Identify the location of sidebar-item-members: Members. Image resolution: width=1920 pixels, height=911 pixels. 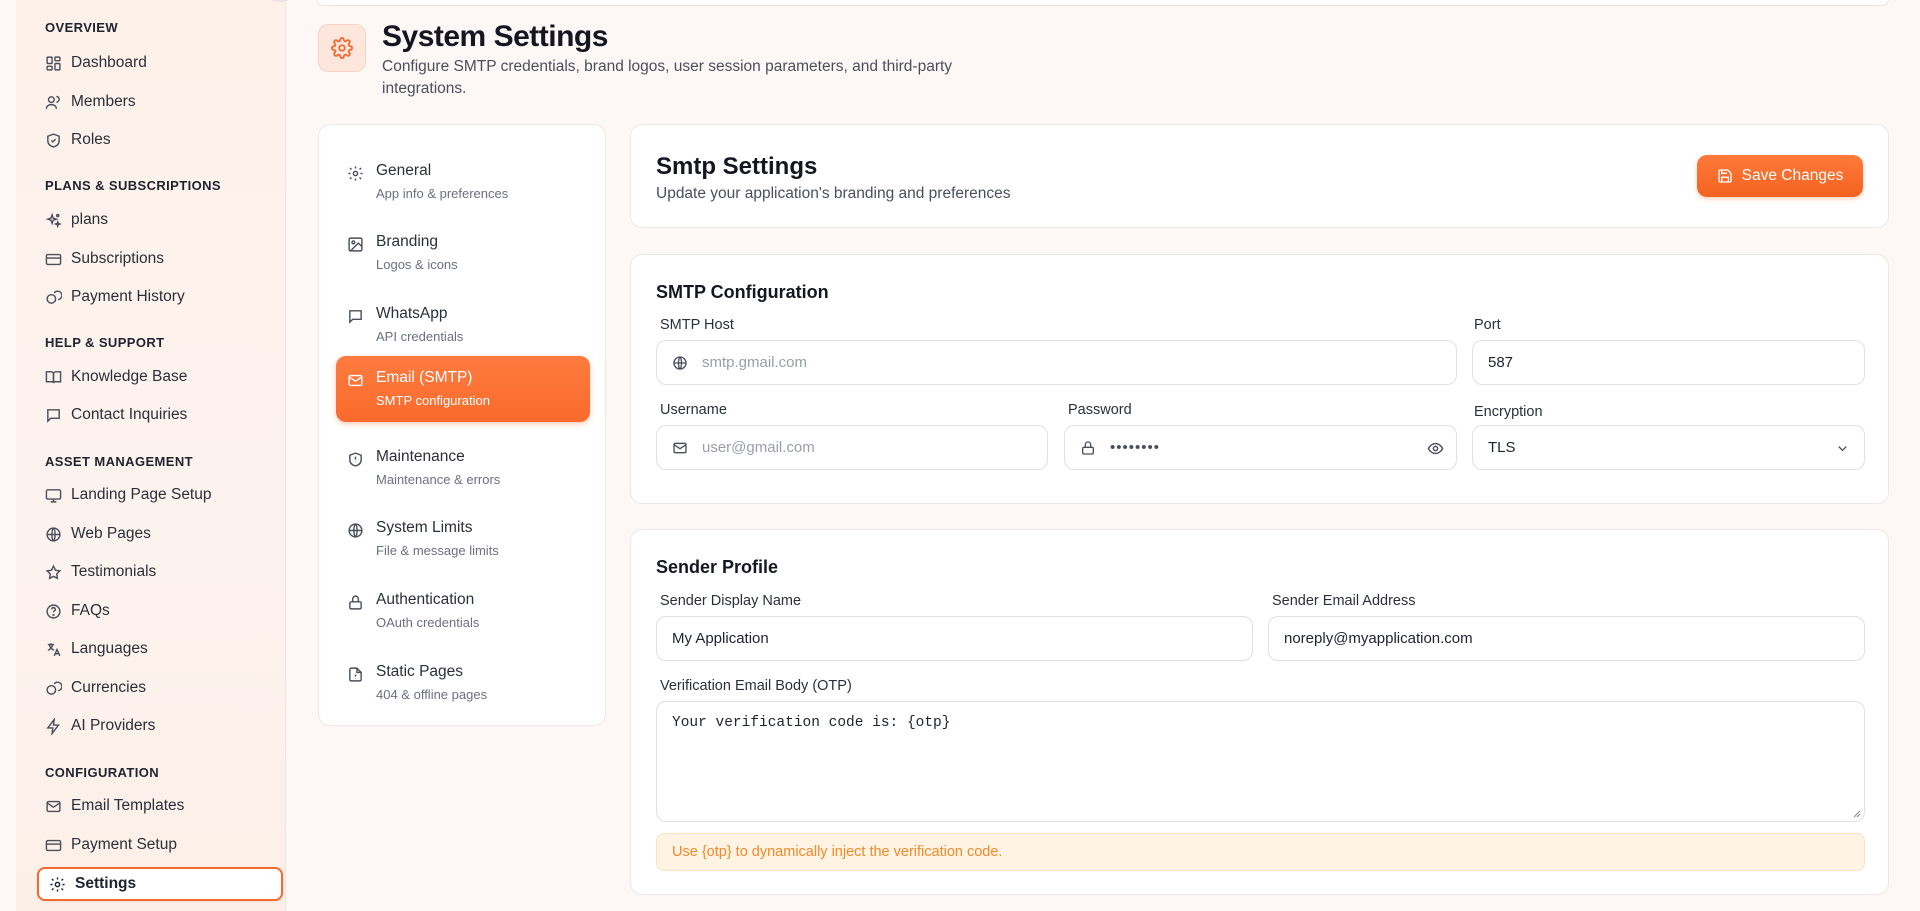
(160, 102).